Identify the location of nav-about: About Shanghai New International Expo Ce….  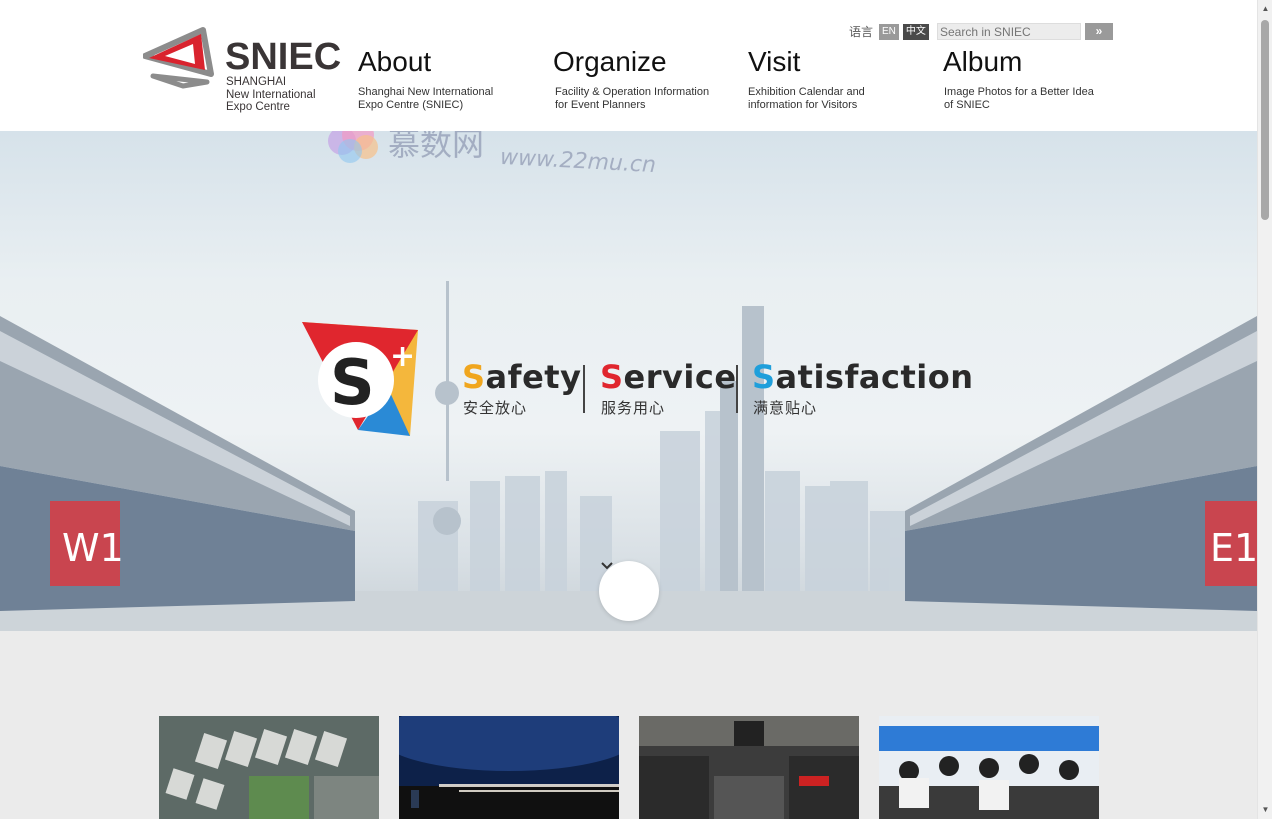
(425, 79).